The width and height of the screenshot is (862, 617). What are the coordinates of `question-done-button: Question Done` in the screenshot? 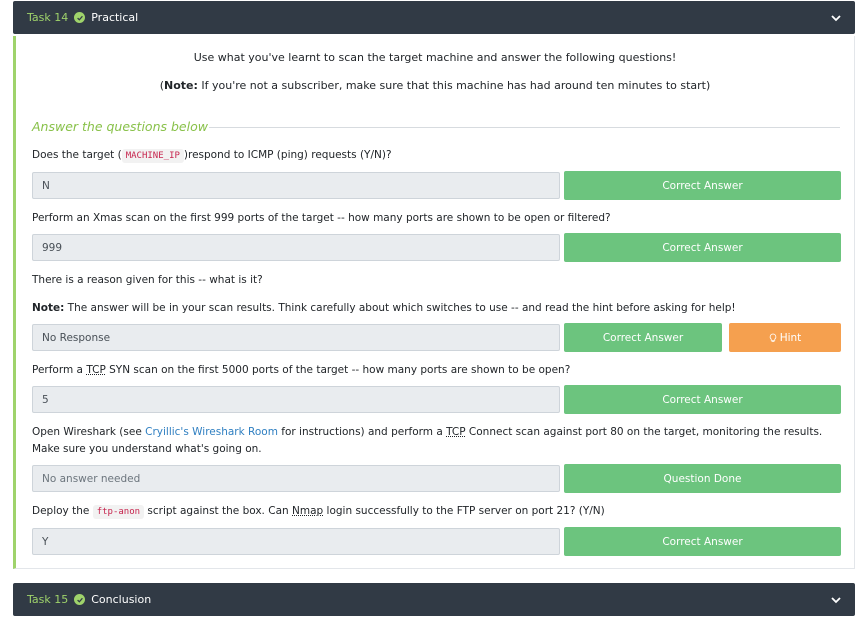 It's located at (702, 478).